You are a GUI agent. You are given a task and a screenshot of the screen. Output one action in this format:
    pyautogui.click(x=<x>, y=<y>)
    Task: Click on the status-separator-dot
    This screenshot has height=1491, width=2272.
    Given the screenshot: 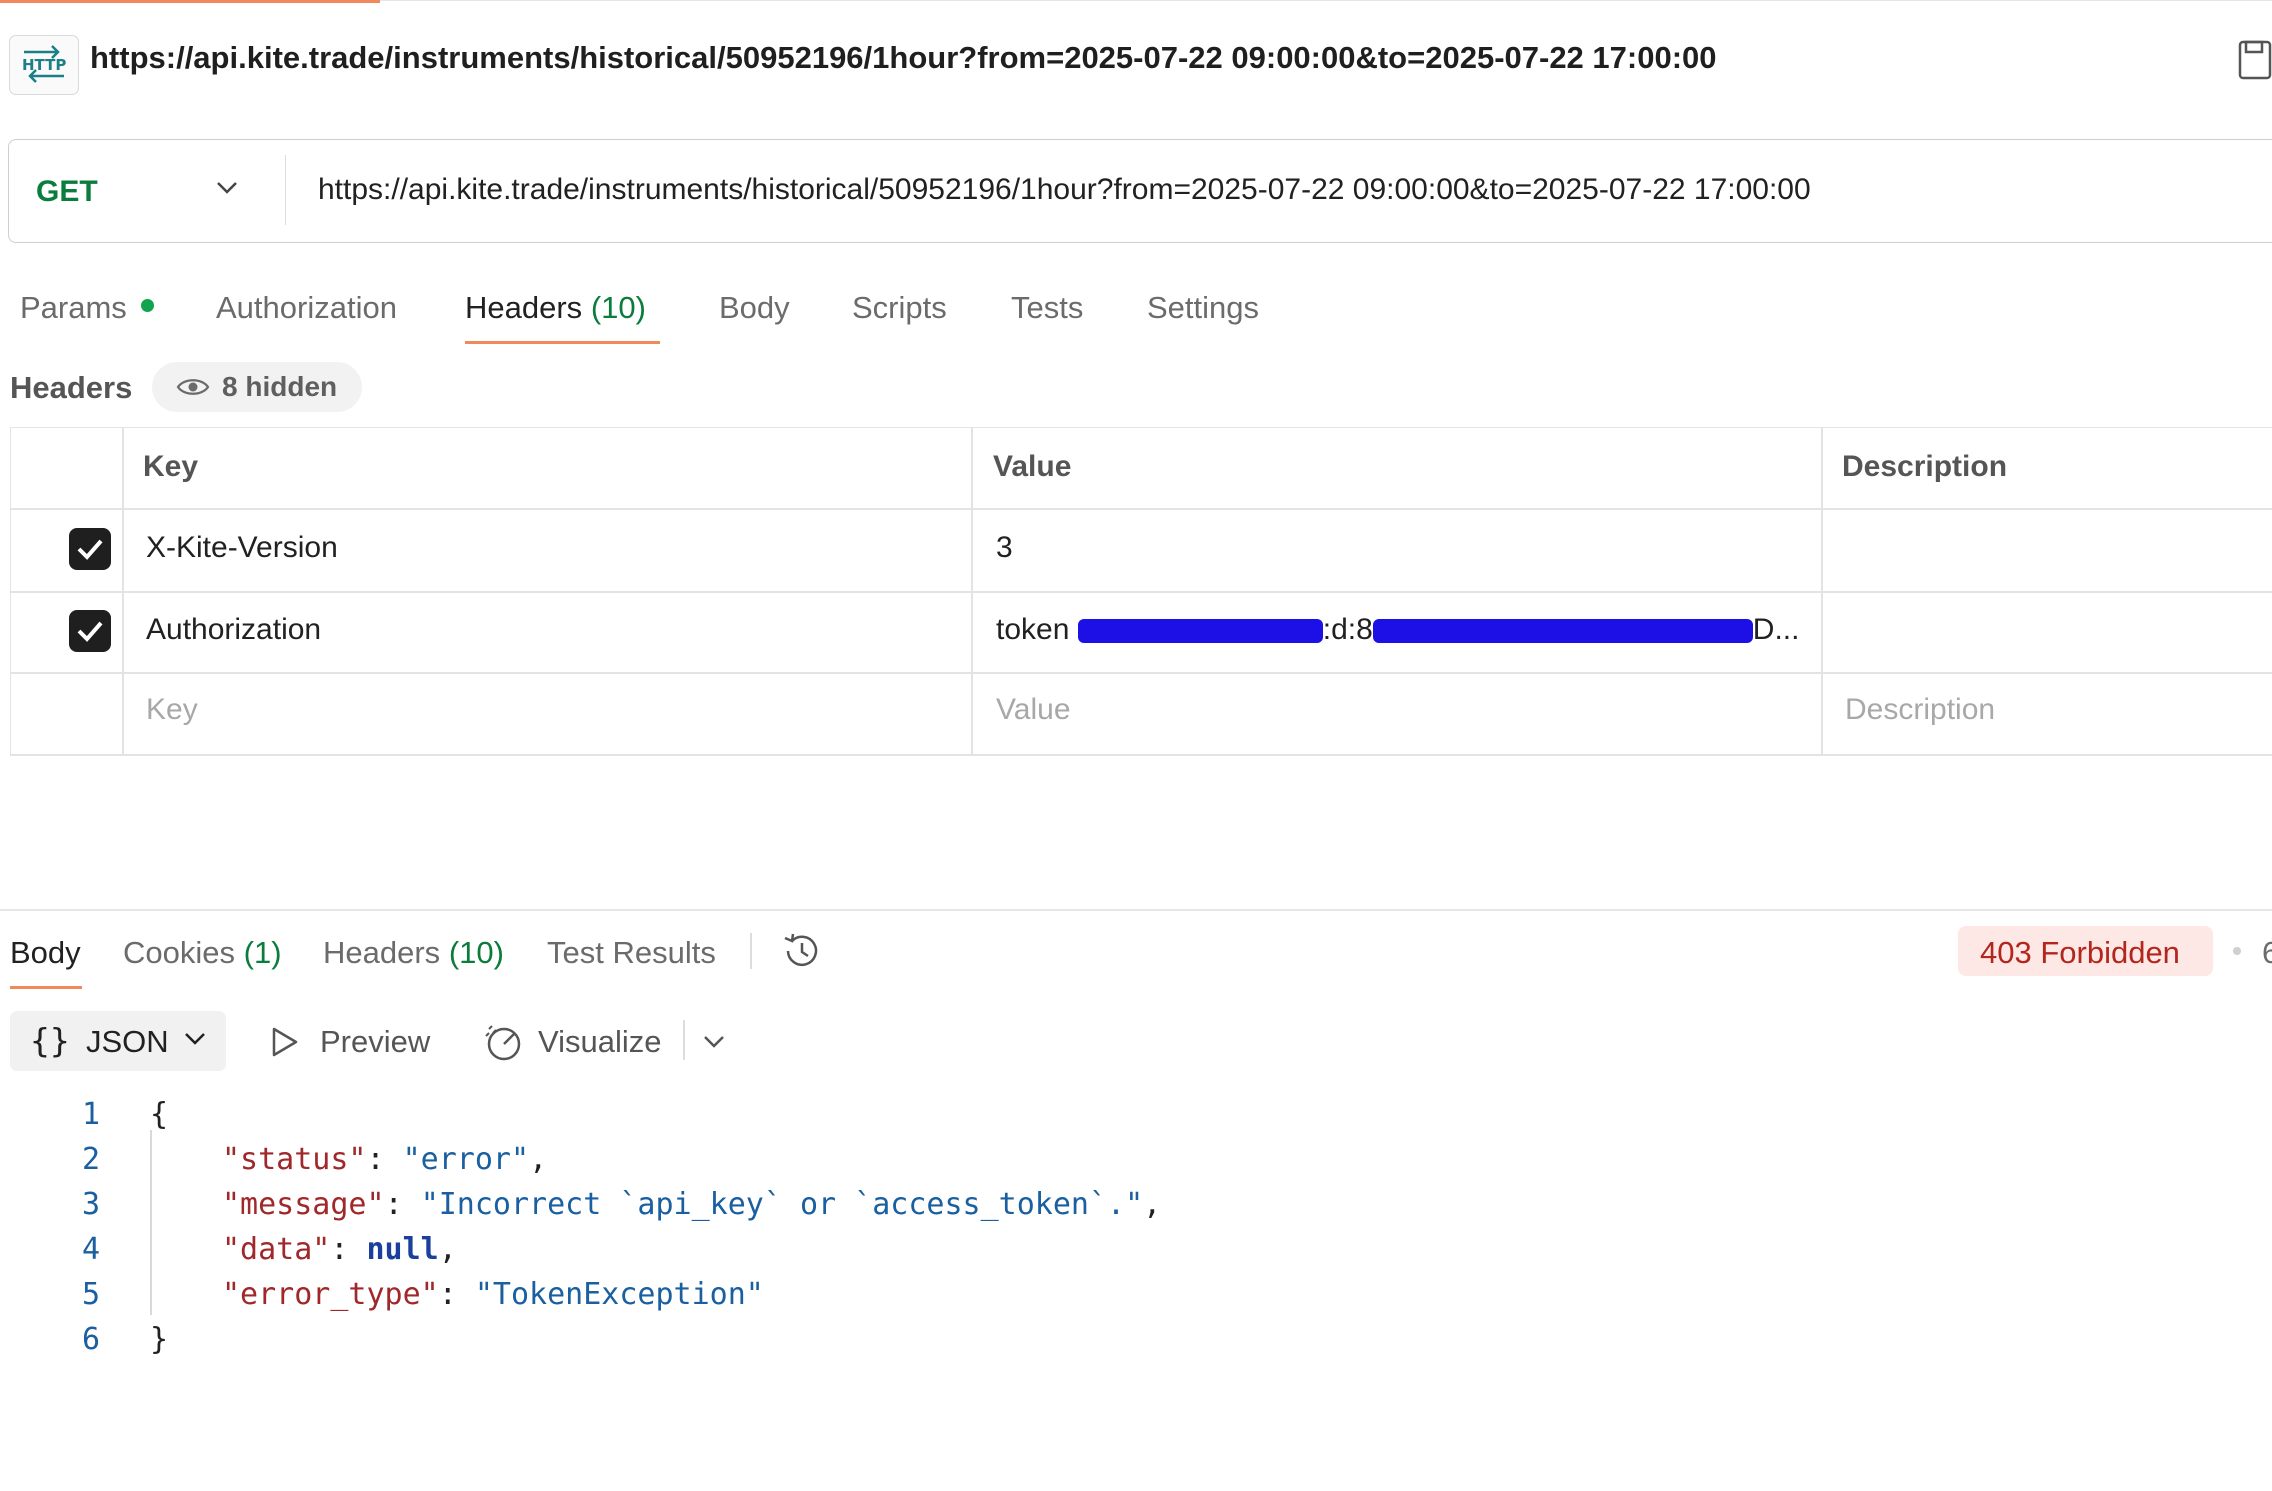 What is the action you would take?
    pyautogui.click(x=2237, y=951)
    